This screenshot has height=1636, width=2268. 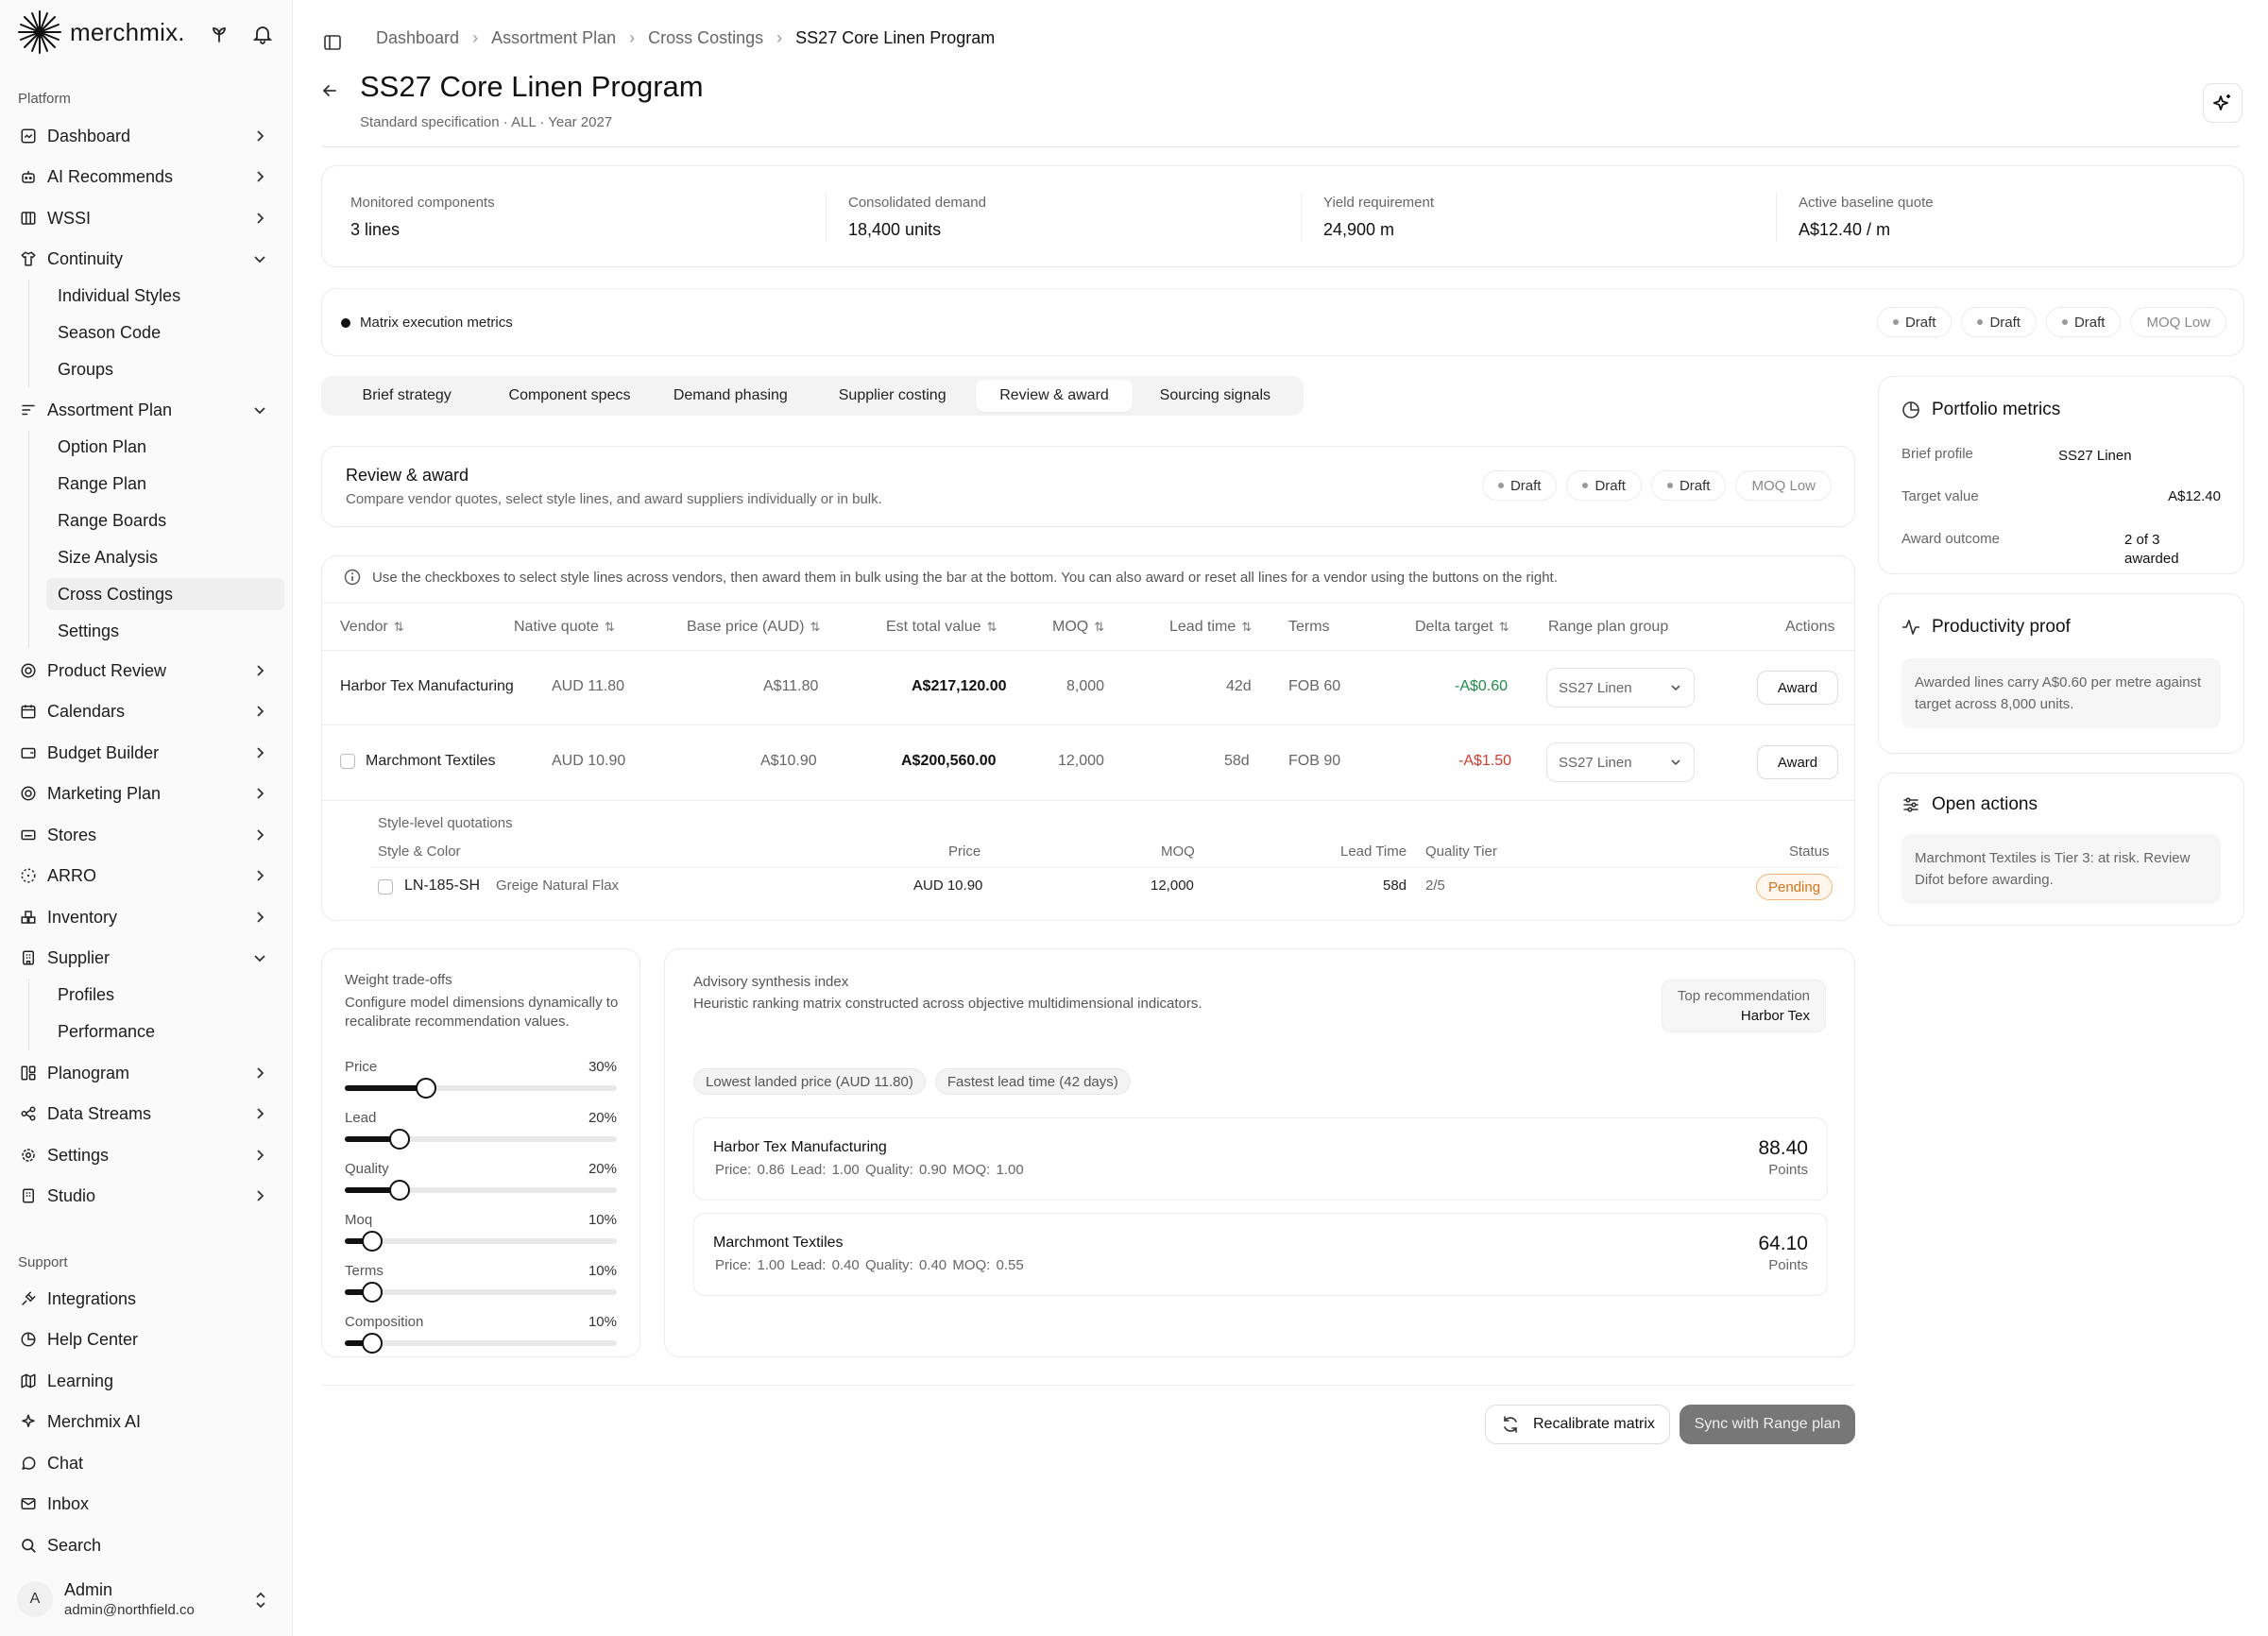 I want to click on breadcrumb-dashboard: Dashboard, so click(x=417, y=38).